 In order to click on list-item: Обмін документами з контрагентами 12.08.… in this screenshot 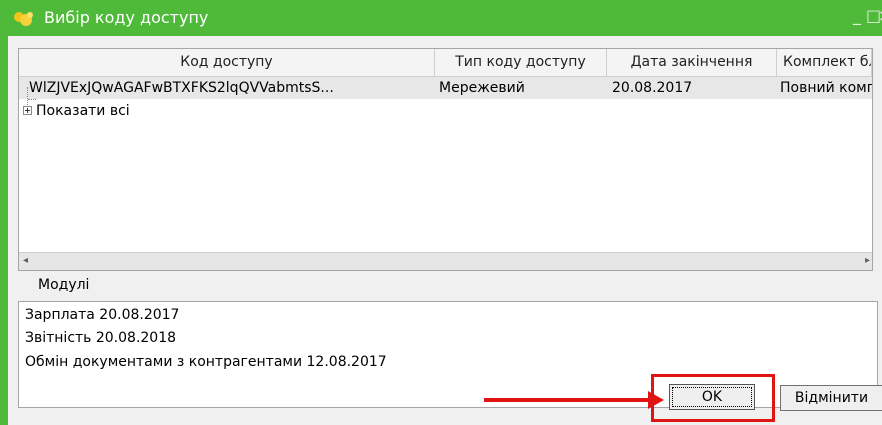, I will do `click(206, 362)`.